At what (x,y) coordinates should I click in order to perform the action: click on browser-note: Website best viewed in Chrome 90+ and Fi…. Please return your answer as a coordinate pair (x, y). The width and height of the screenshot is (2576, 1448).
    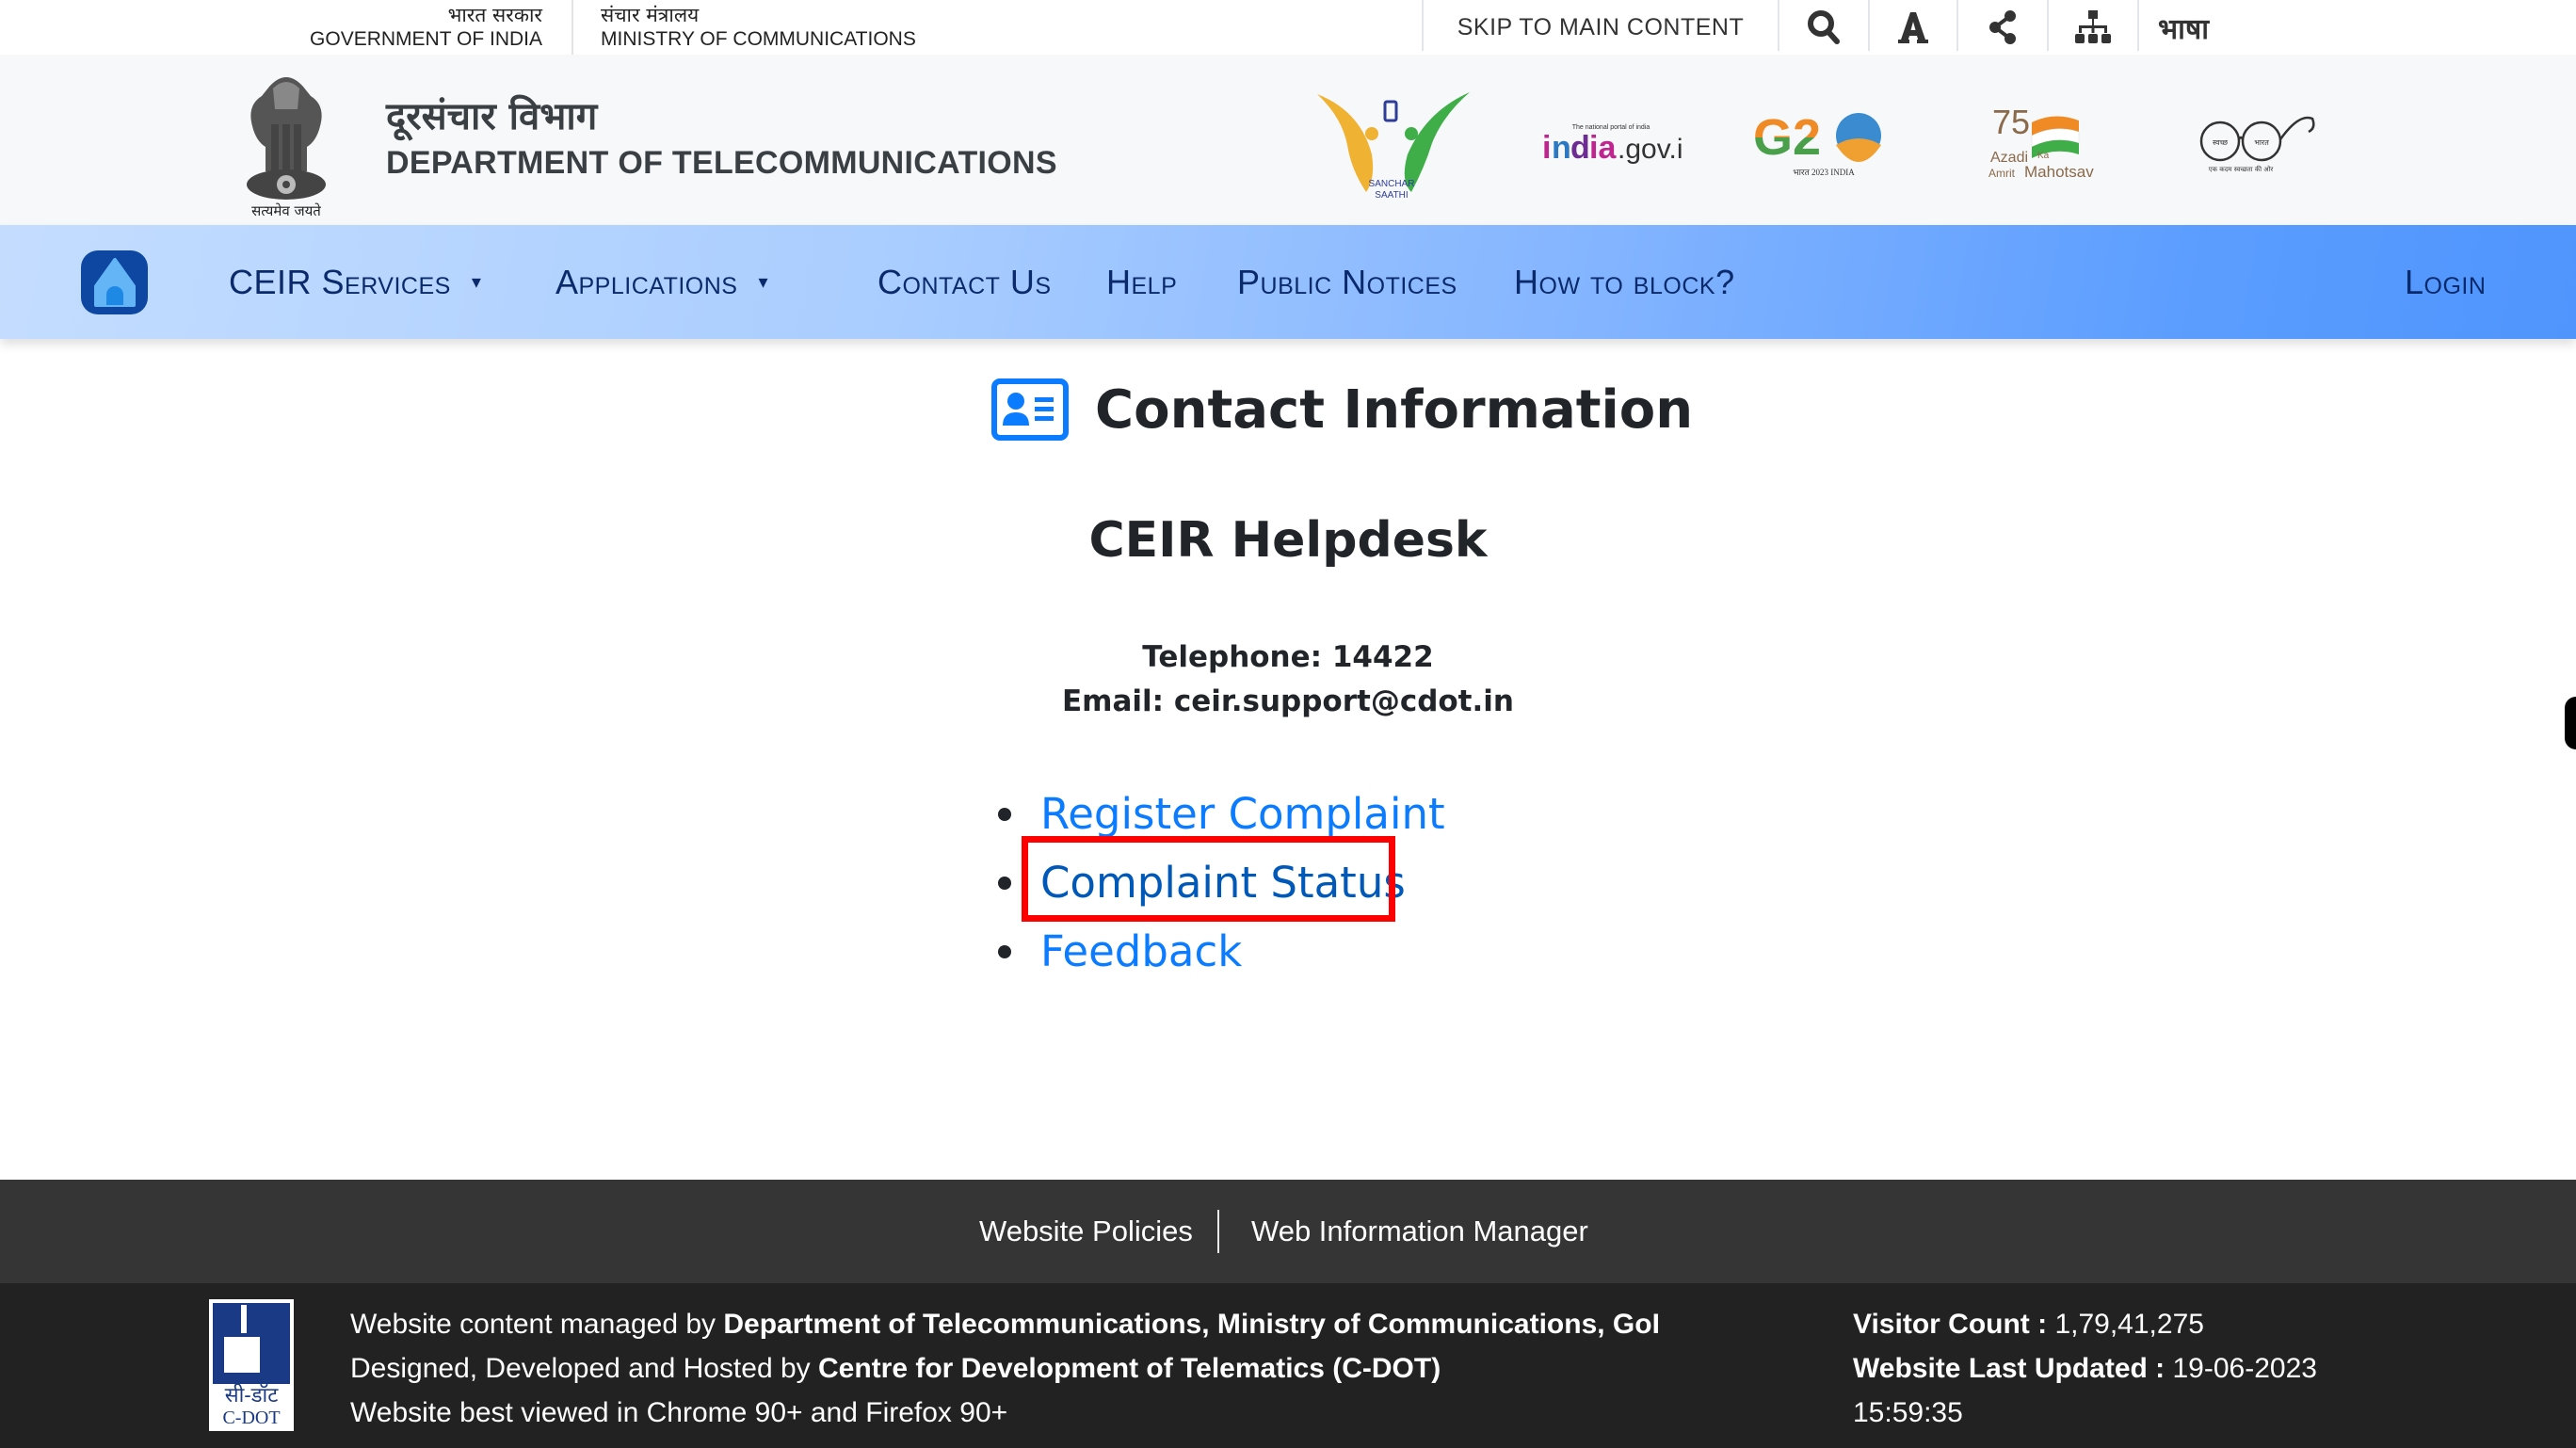
    Looking at the image, I should click on (679, 1413).